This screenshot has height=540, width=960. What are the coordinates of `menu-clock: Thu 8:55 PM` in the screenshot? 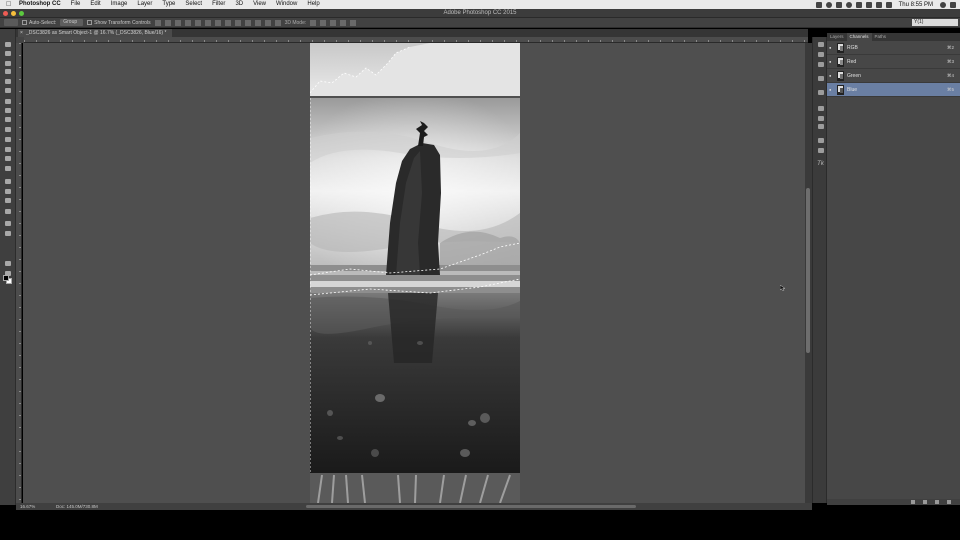 It's located at (916, 5).